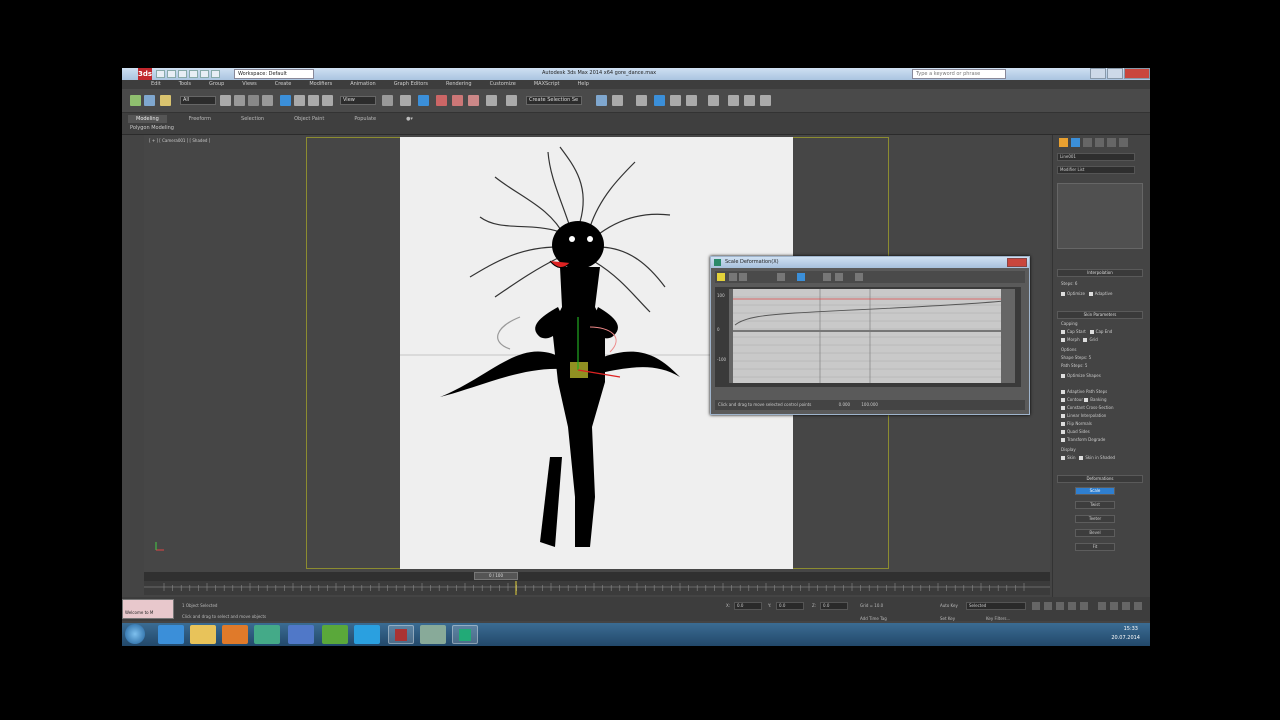  I want to click on material-editor-icon, so click(713, 100).